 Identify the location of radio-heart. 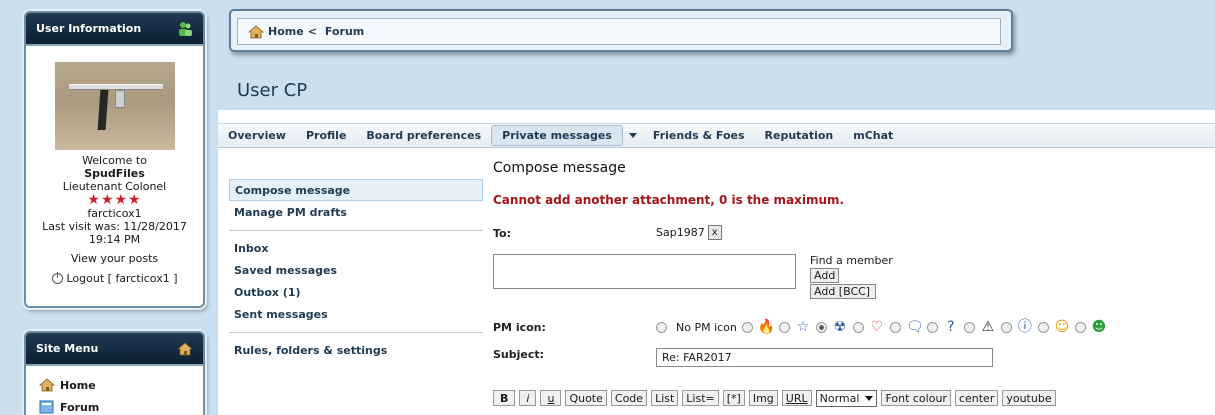
(858, 327).